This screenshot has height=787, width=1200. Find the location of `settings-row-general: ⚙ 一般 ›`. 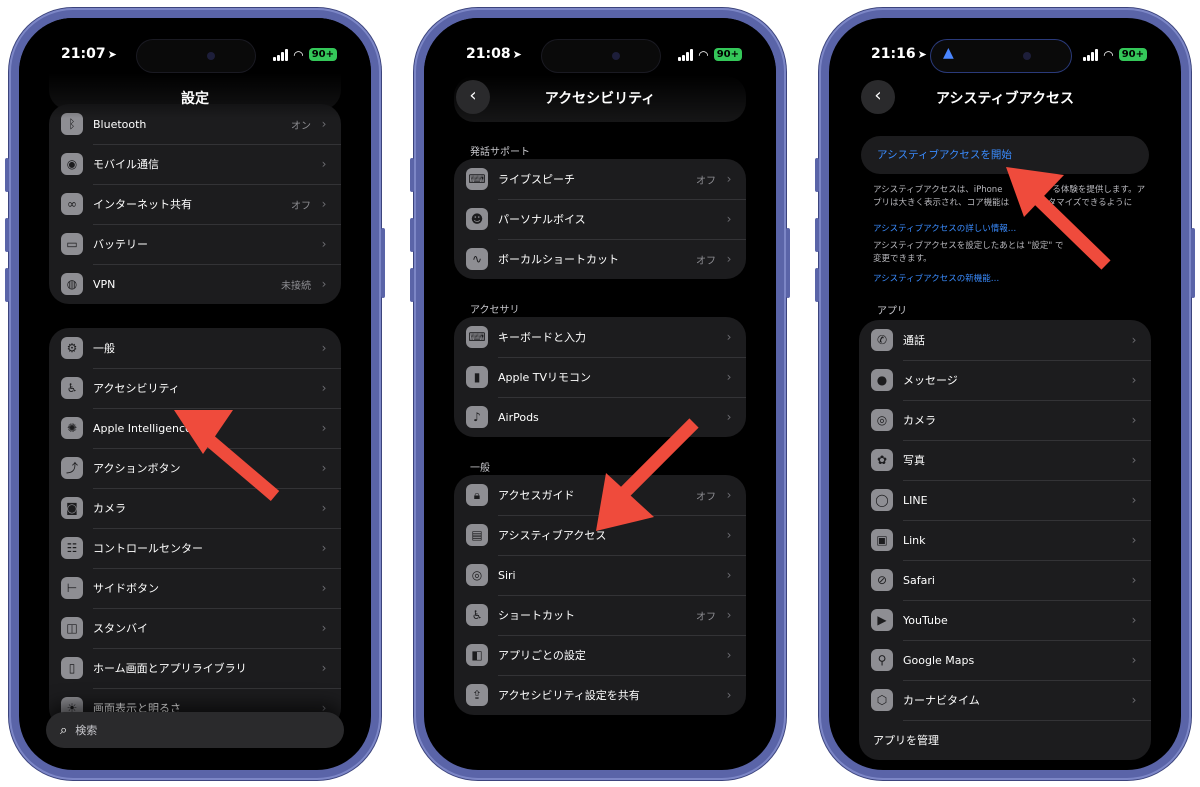

settings-row-general: ⚙ 一般 › is located at coordinates (195, 348).